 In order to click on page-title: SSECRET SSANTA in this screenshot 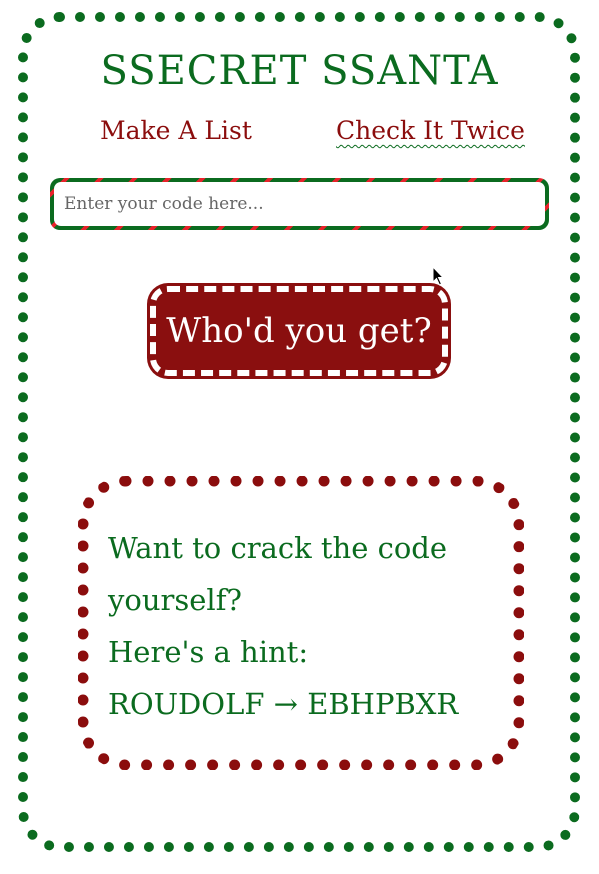, I will do `click(299, 71)`.